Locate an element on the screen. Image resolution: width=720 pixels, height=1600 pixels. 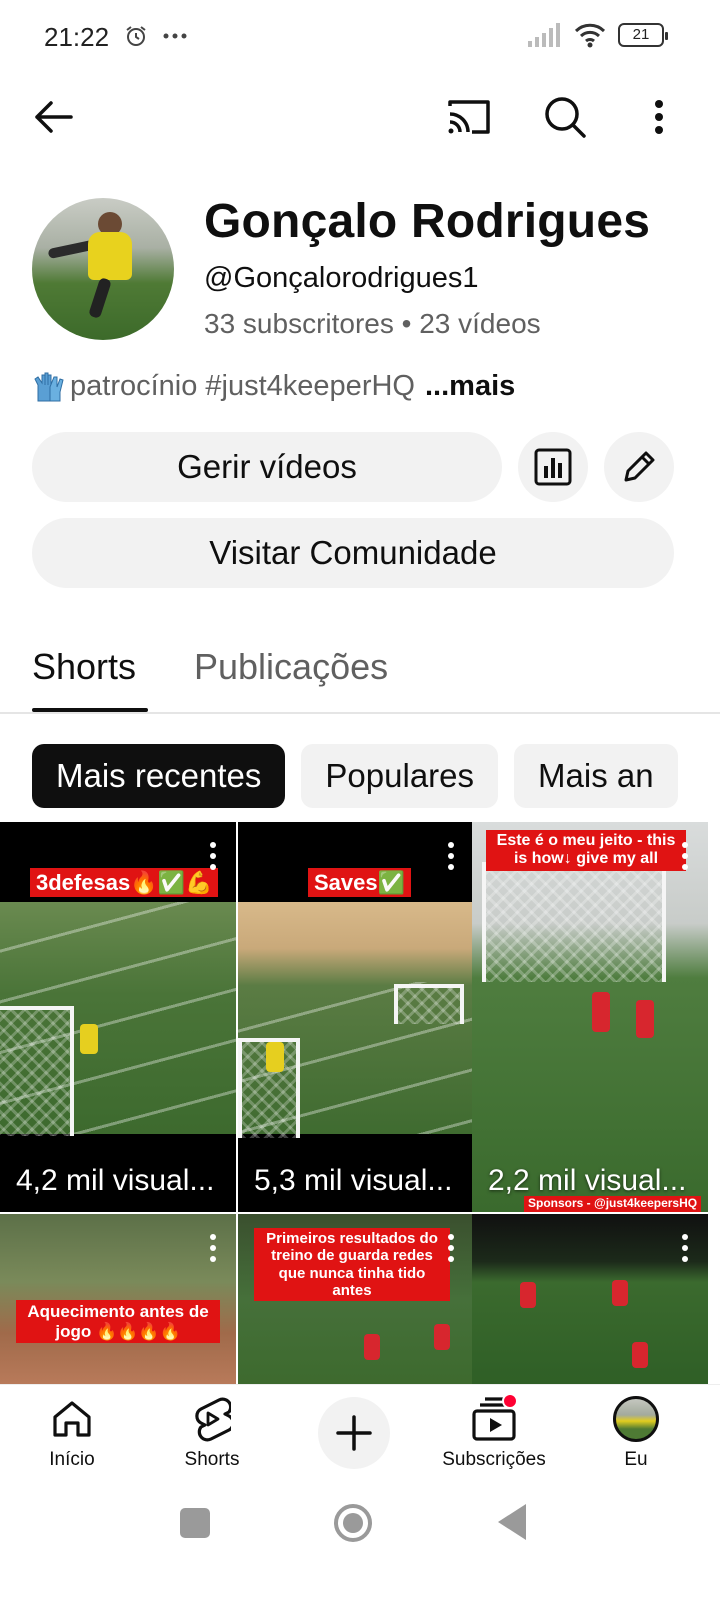
search-button is located at coordinates (565, 117).